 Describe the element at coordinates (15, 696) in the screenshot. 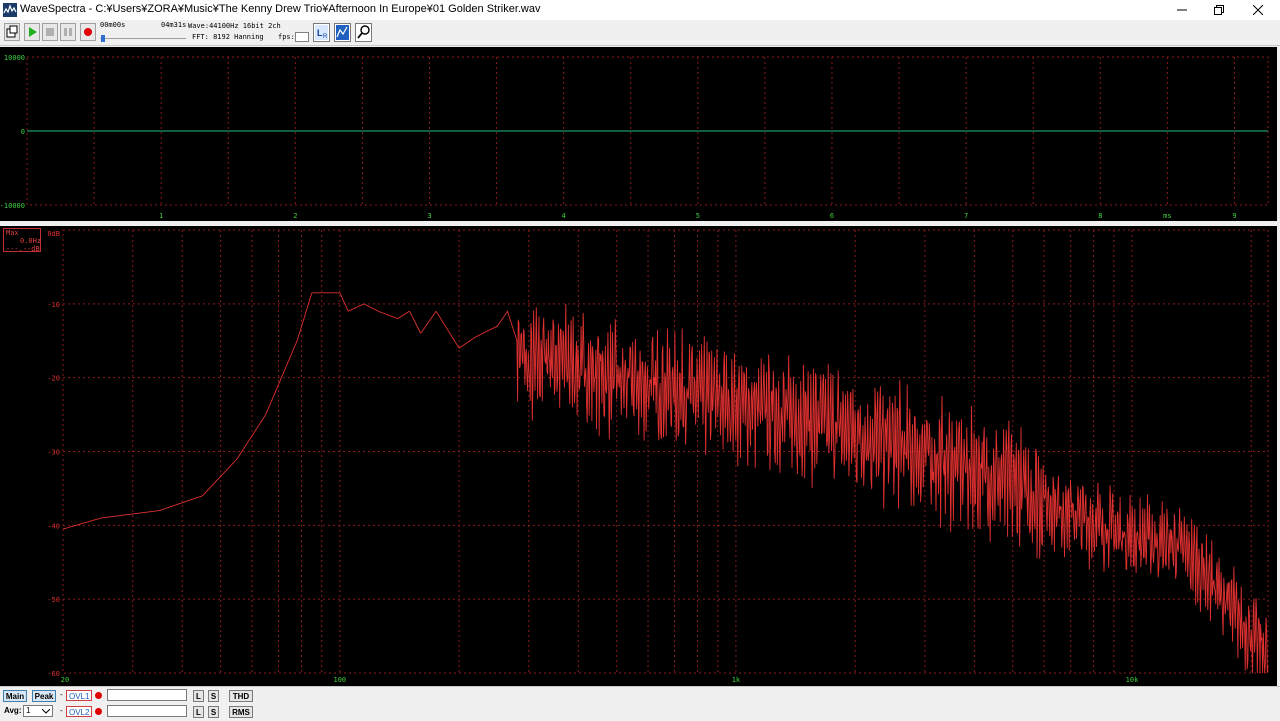

I see `main-button: Main` at that location.